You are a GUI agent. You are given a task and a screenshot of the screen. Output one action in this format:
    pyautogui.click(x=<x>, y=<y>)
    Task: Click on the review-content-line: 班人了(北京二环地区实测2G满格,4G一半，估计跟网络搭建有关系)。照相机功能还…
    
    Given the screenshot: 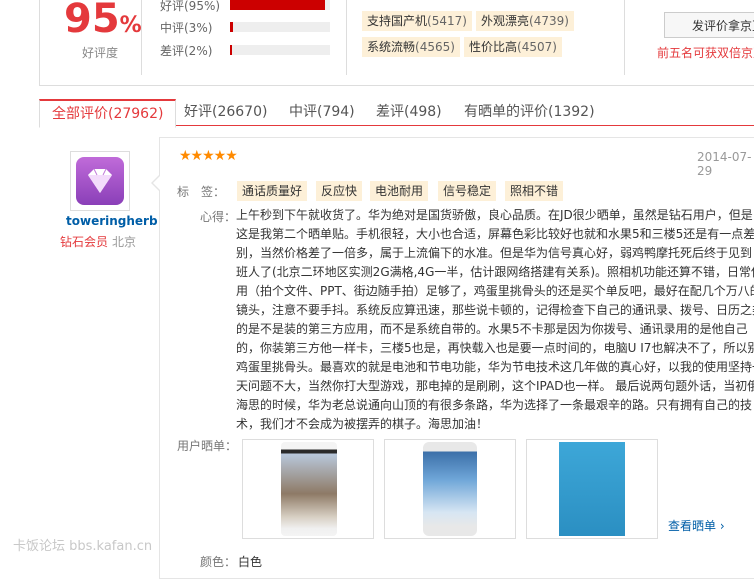 What is the action you would take?
    pyautogui.click(x=495, y=272)
    